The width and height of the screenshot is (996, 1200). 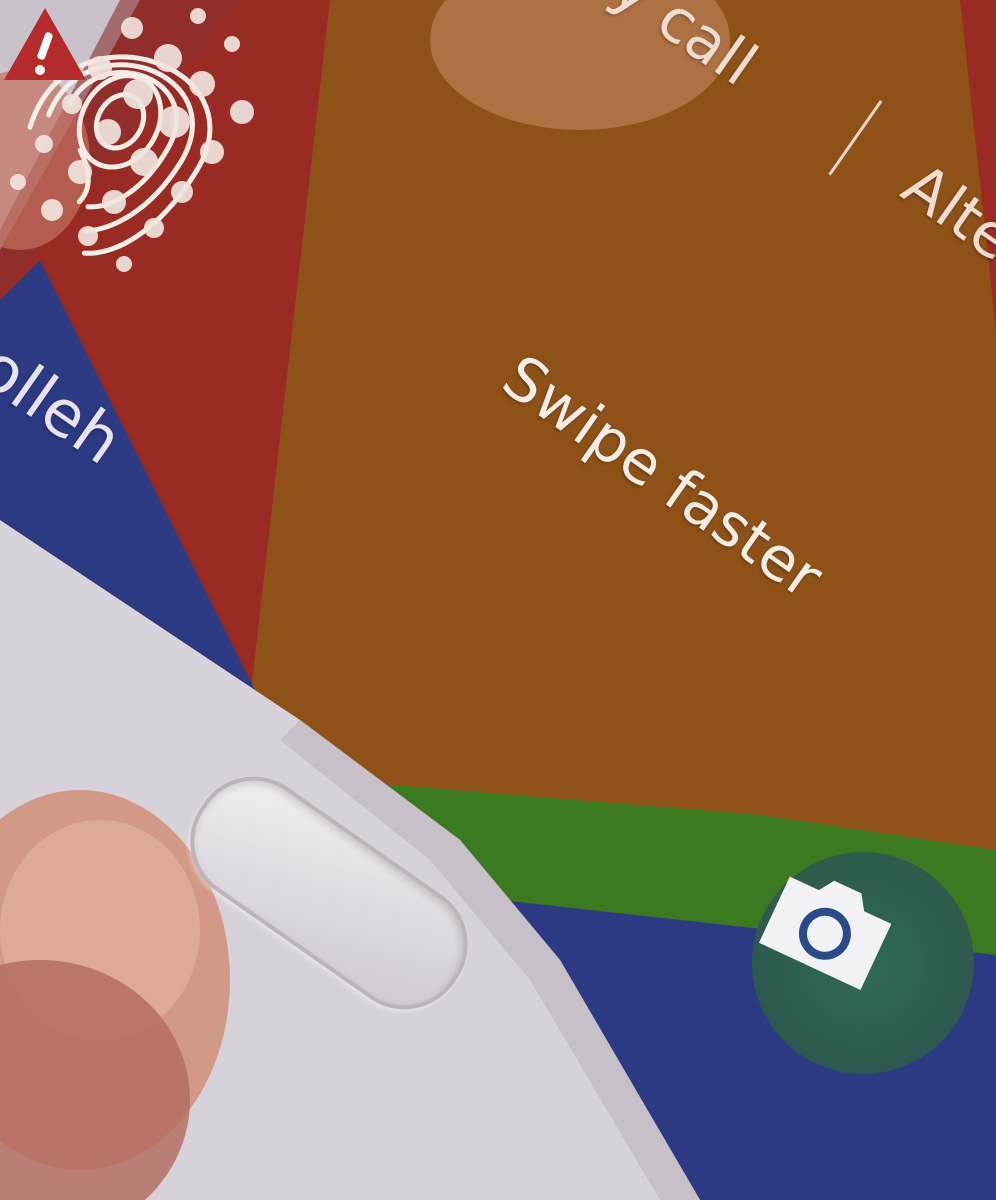 I want to click on camera-shortcut-button, so click(x=863, y=963).